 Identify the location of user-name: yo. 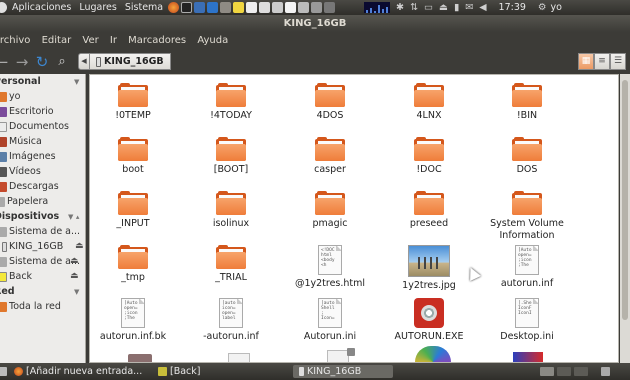
(555, 7).